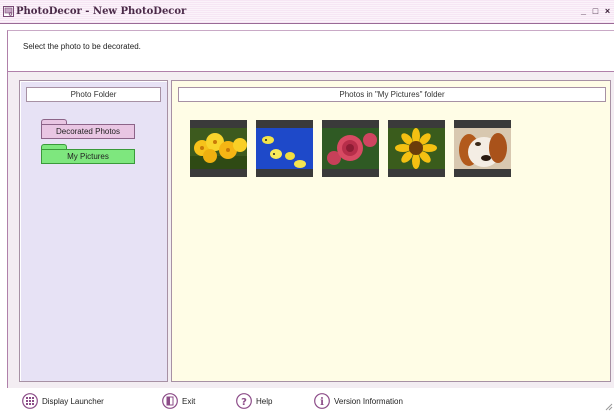 This screenshot has width=614, height=412. Describe the element at coordinates (607, 10) in the screenshot. I see `close-button: ×` at that location.